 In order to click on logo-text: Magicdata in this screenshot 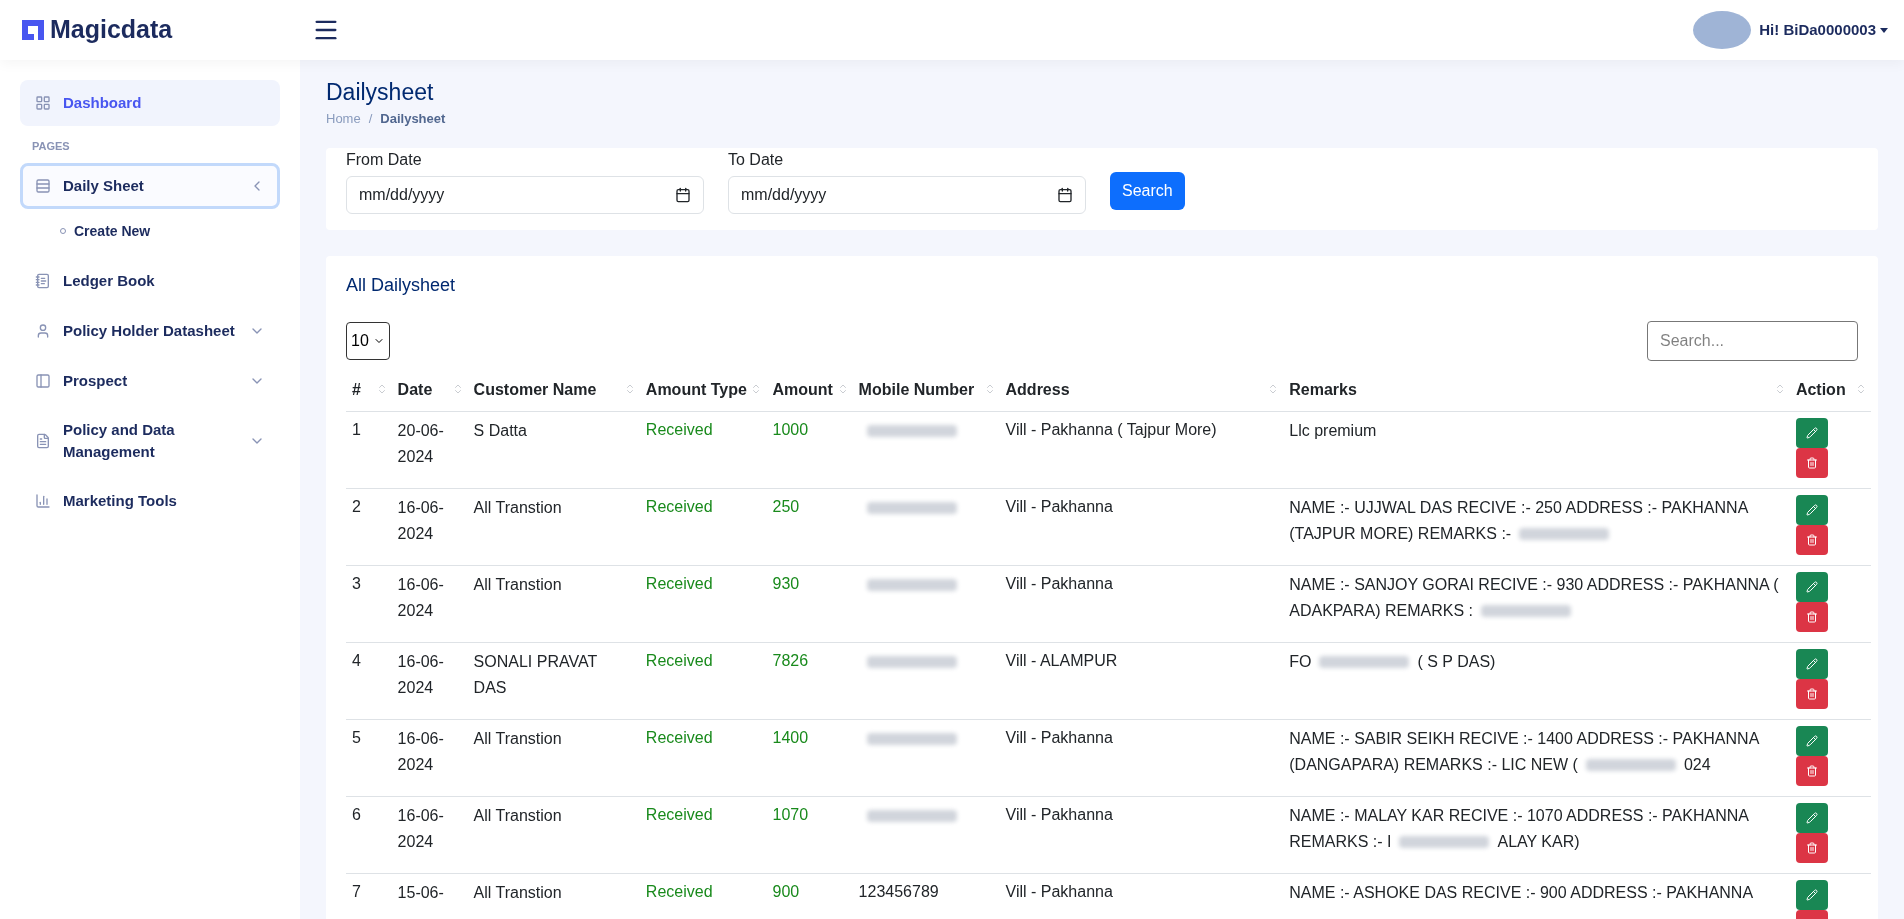, I will do `click(111, 30)`.